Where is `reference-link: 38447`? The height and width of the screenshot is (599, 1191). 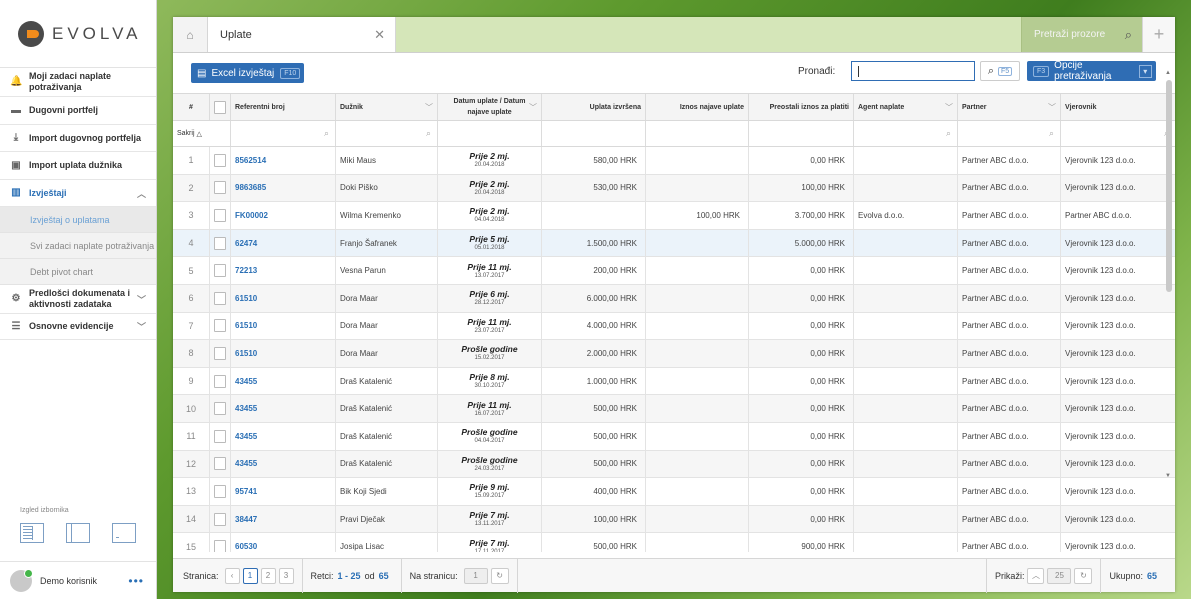 reference-link: 38447 is located at coordinates (283, 519).